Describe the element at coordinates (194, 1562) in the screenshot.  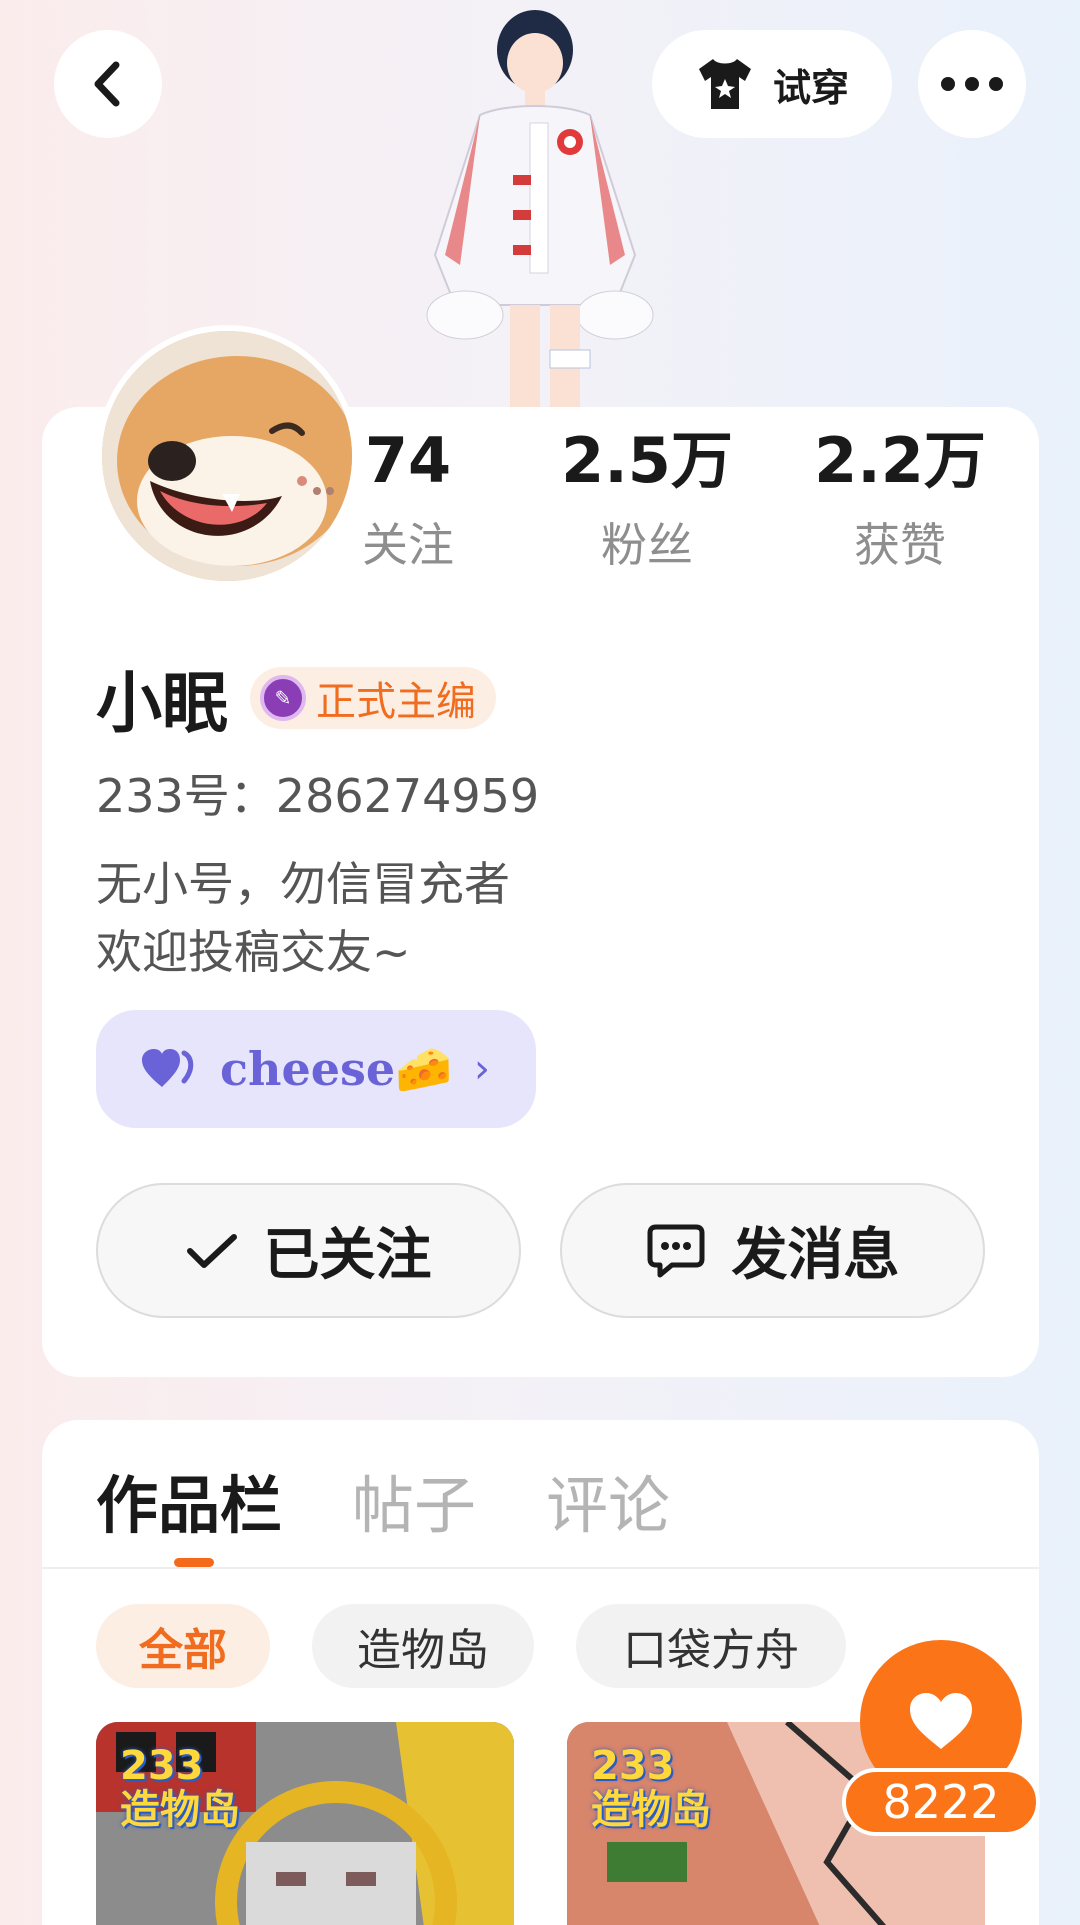
I see `active-tab-indicator` at that location.